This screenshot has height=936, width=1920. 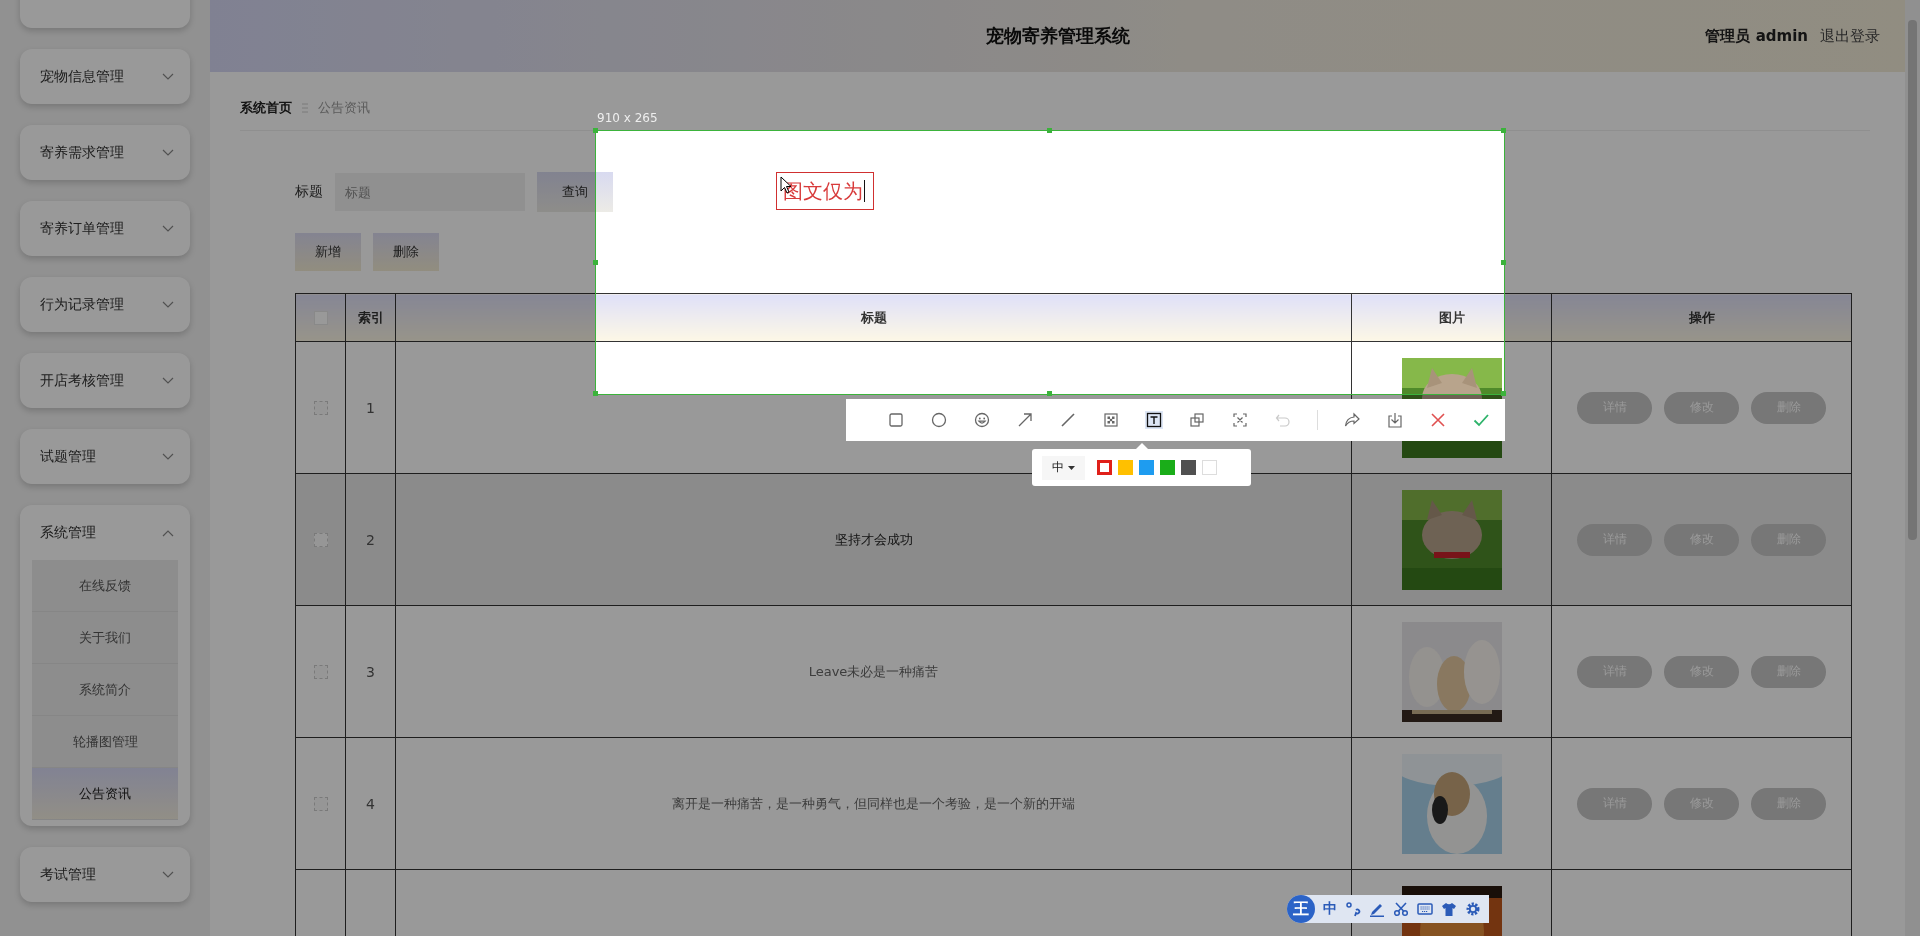 What do you see at coordinates (1353, 909) in the screenshot?
I see `punctuation-icon` at bounding box center [1353, 909].